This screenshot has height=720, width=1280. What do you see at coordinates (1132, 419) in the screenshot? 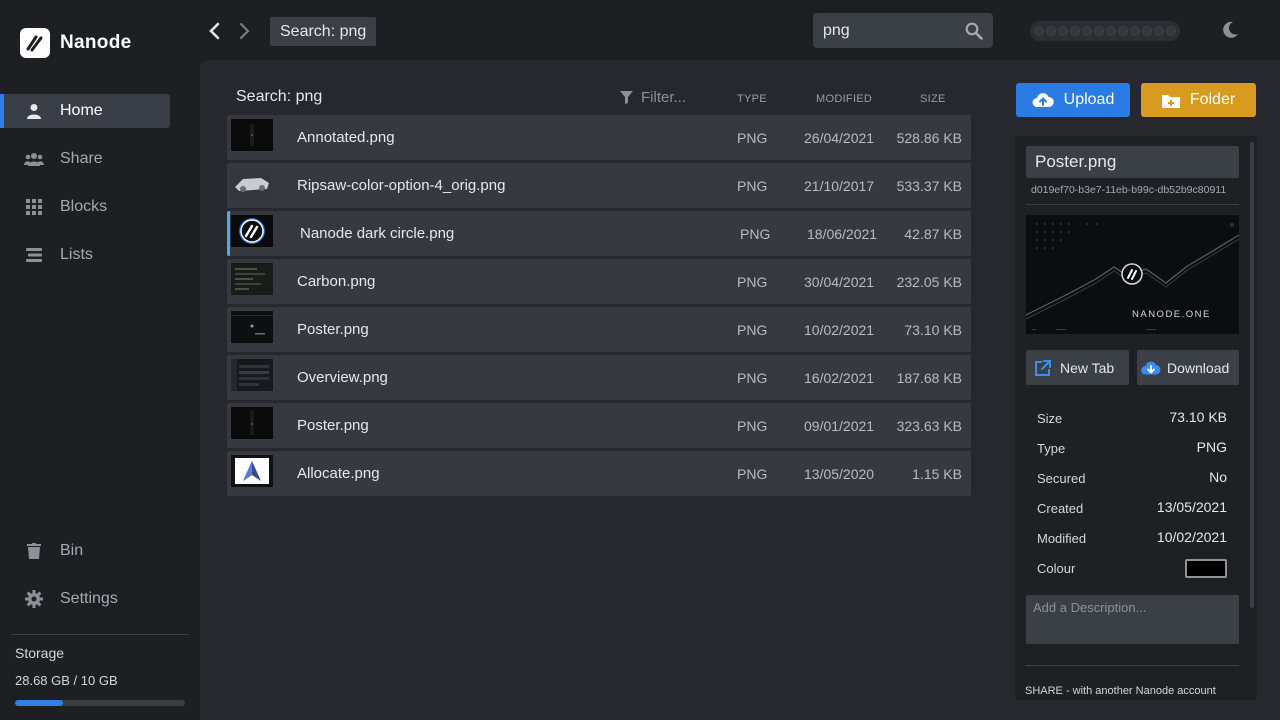
I see `detail-size: Size 73.10 KB` at bounding box center [1132, 419].